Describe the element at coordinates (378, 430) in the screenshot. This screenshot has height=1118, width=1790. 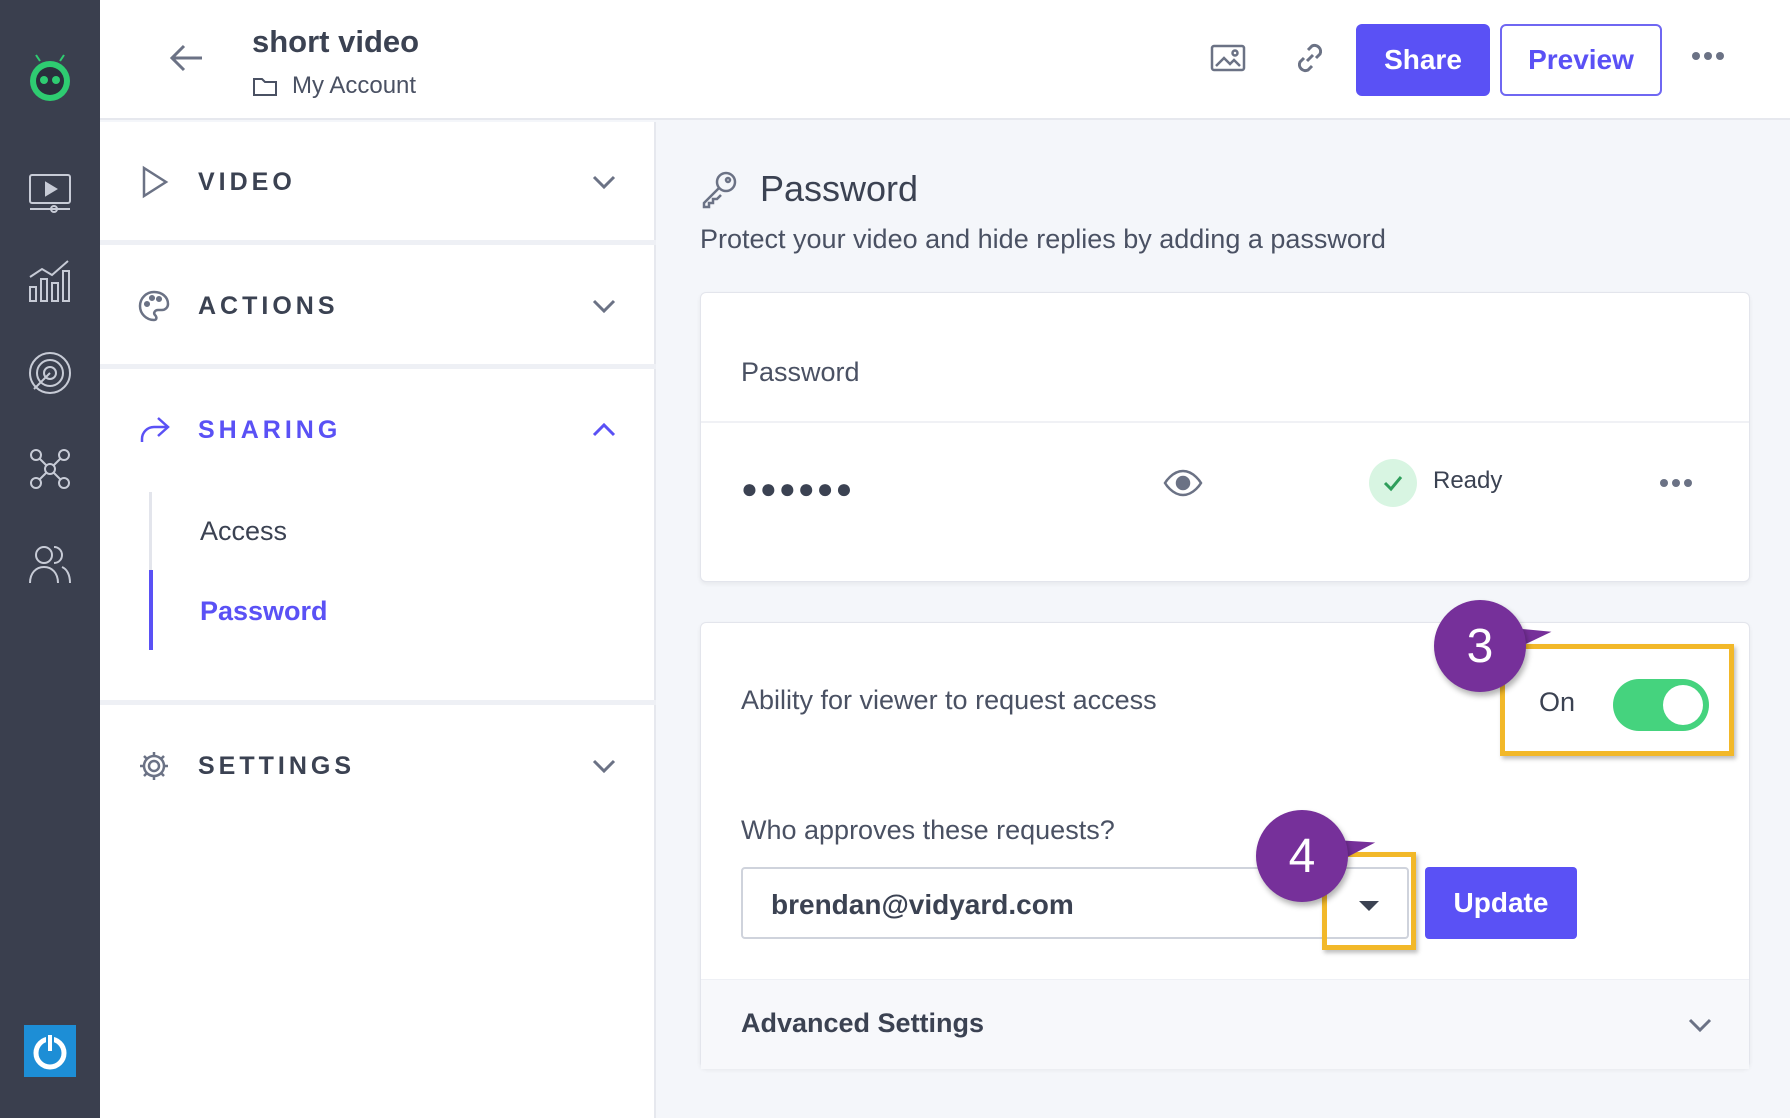
I see `sidebar-section-sharing: SHARING` at that location.